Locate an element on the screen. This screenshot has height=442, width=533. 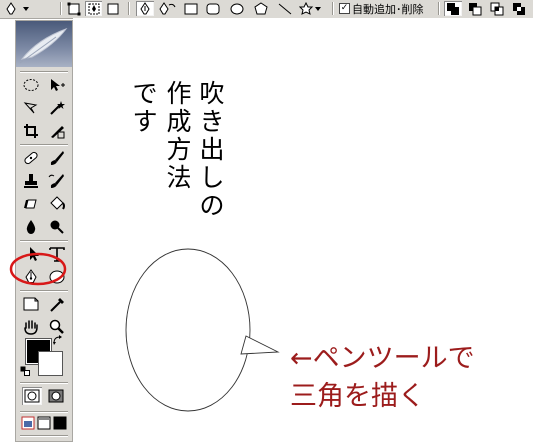
polygon-shape-icon is located at coordinates (261, 8).